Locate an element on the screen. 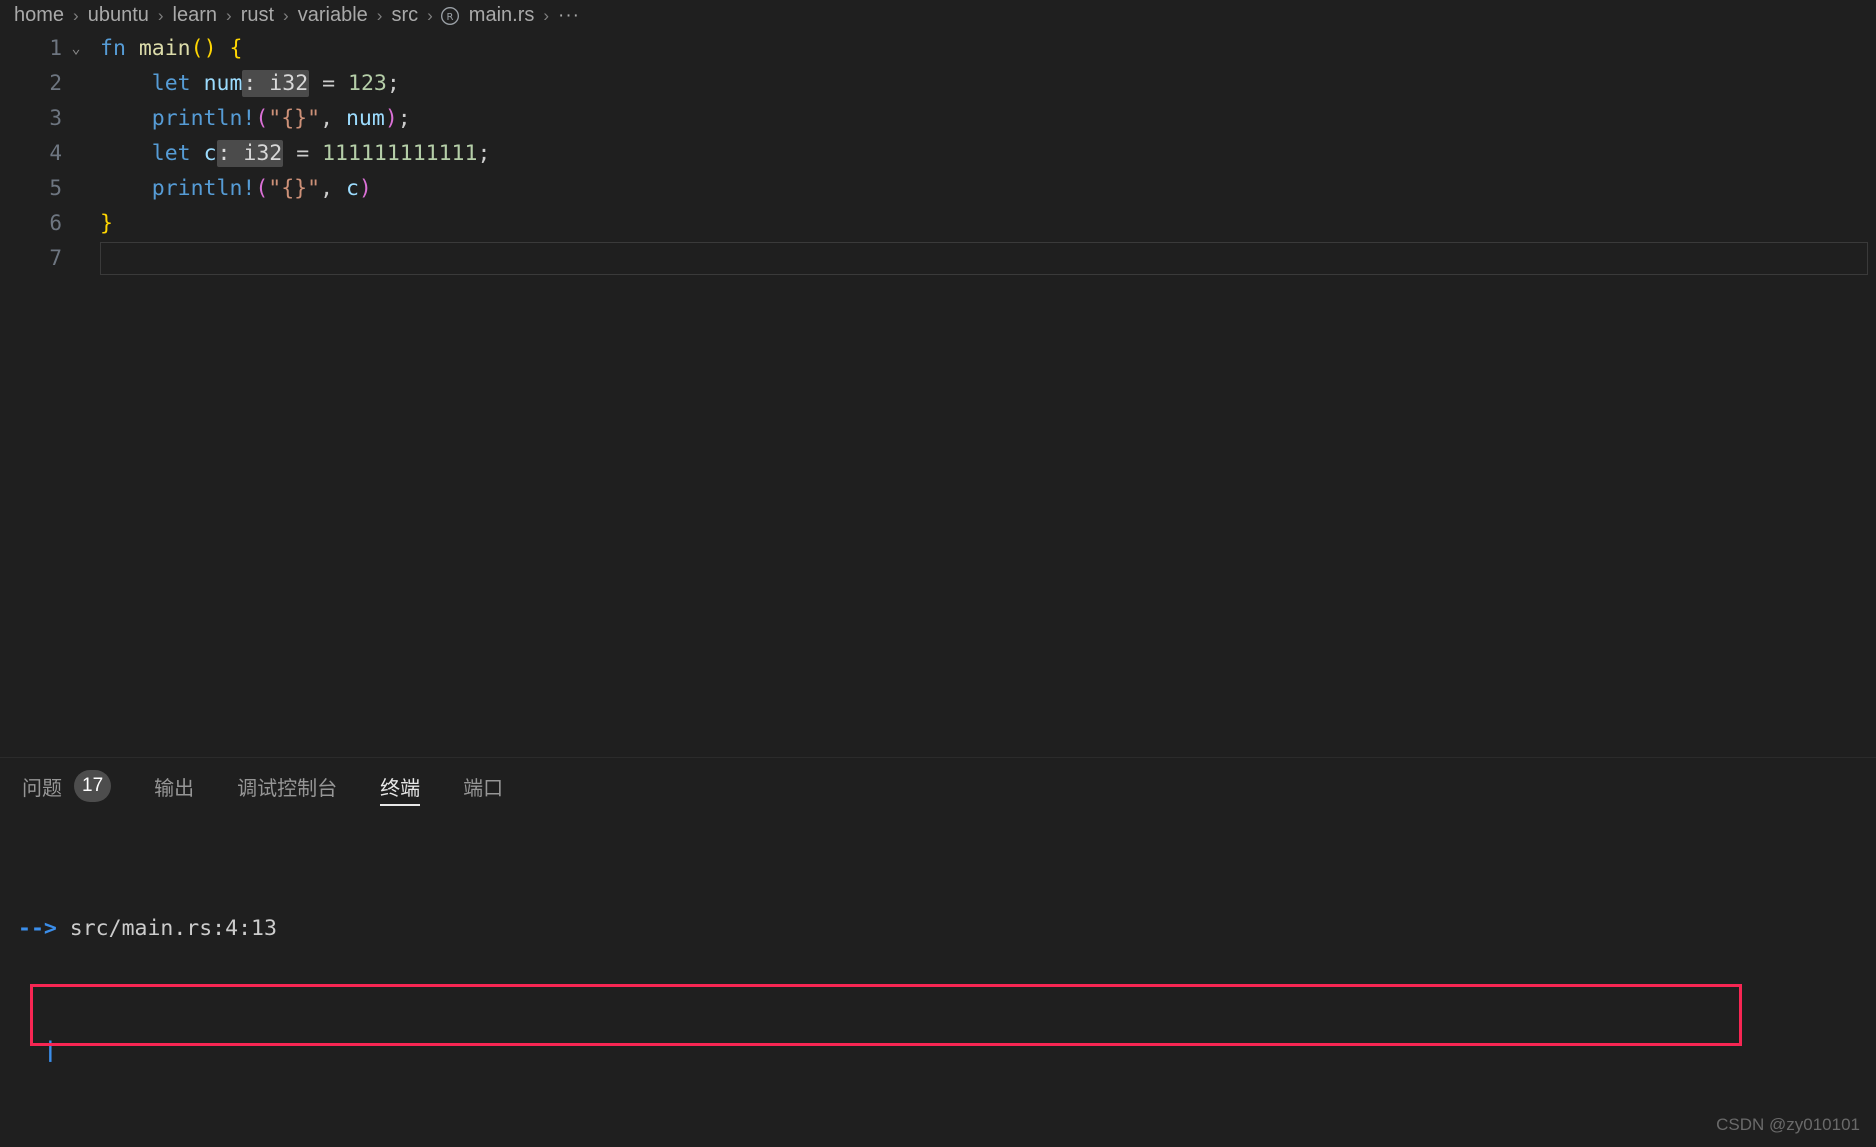 The height and width of the screenshot is (1147, 1876). code-line-6: 6 } is located at coordinates (938, 223).